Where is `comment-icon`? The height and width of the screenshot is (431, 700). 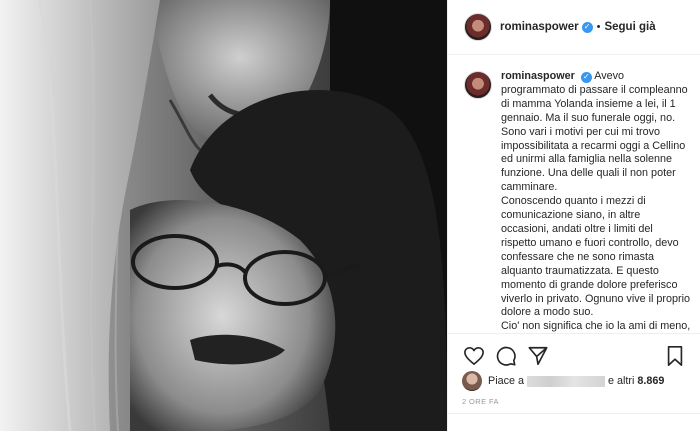 comment-icon is located at coordinates (506, 356).